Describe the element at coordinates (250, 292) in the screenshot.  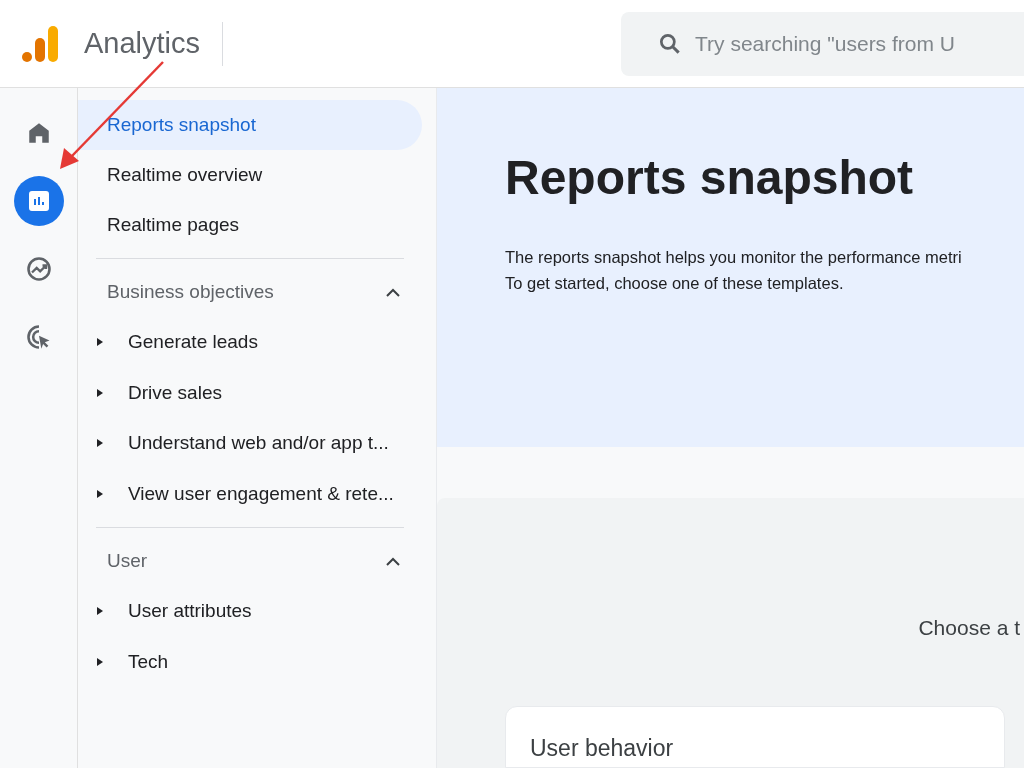
I see `section-header: Business objectives` at that location.